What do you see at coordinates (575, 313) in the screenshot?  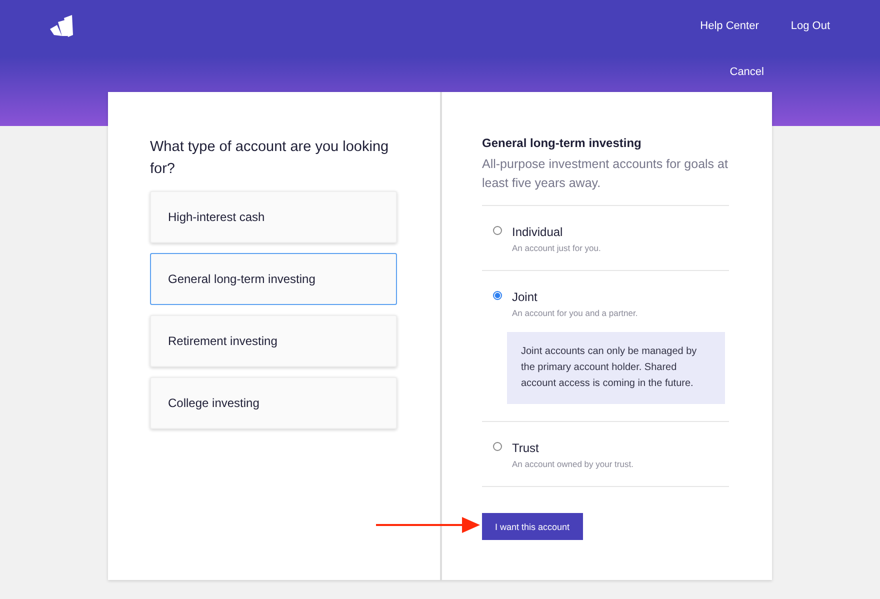 I see `account-type-subtitle: An account for you and a partner.` at bounding box center [575, 313].